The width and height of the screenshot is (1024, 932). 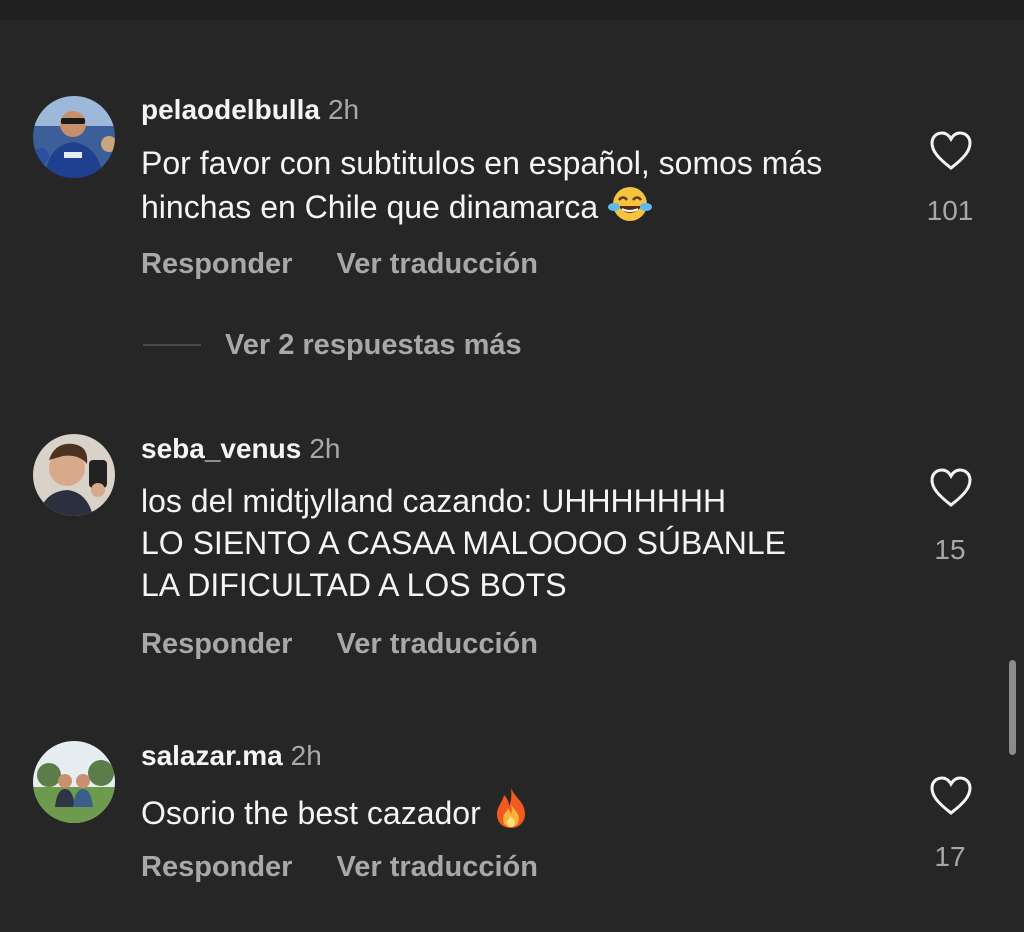 What do you see at coordinates (950, 210) in the screenshot?
I see `like-count: 101` at bounding box center [950, 210].